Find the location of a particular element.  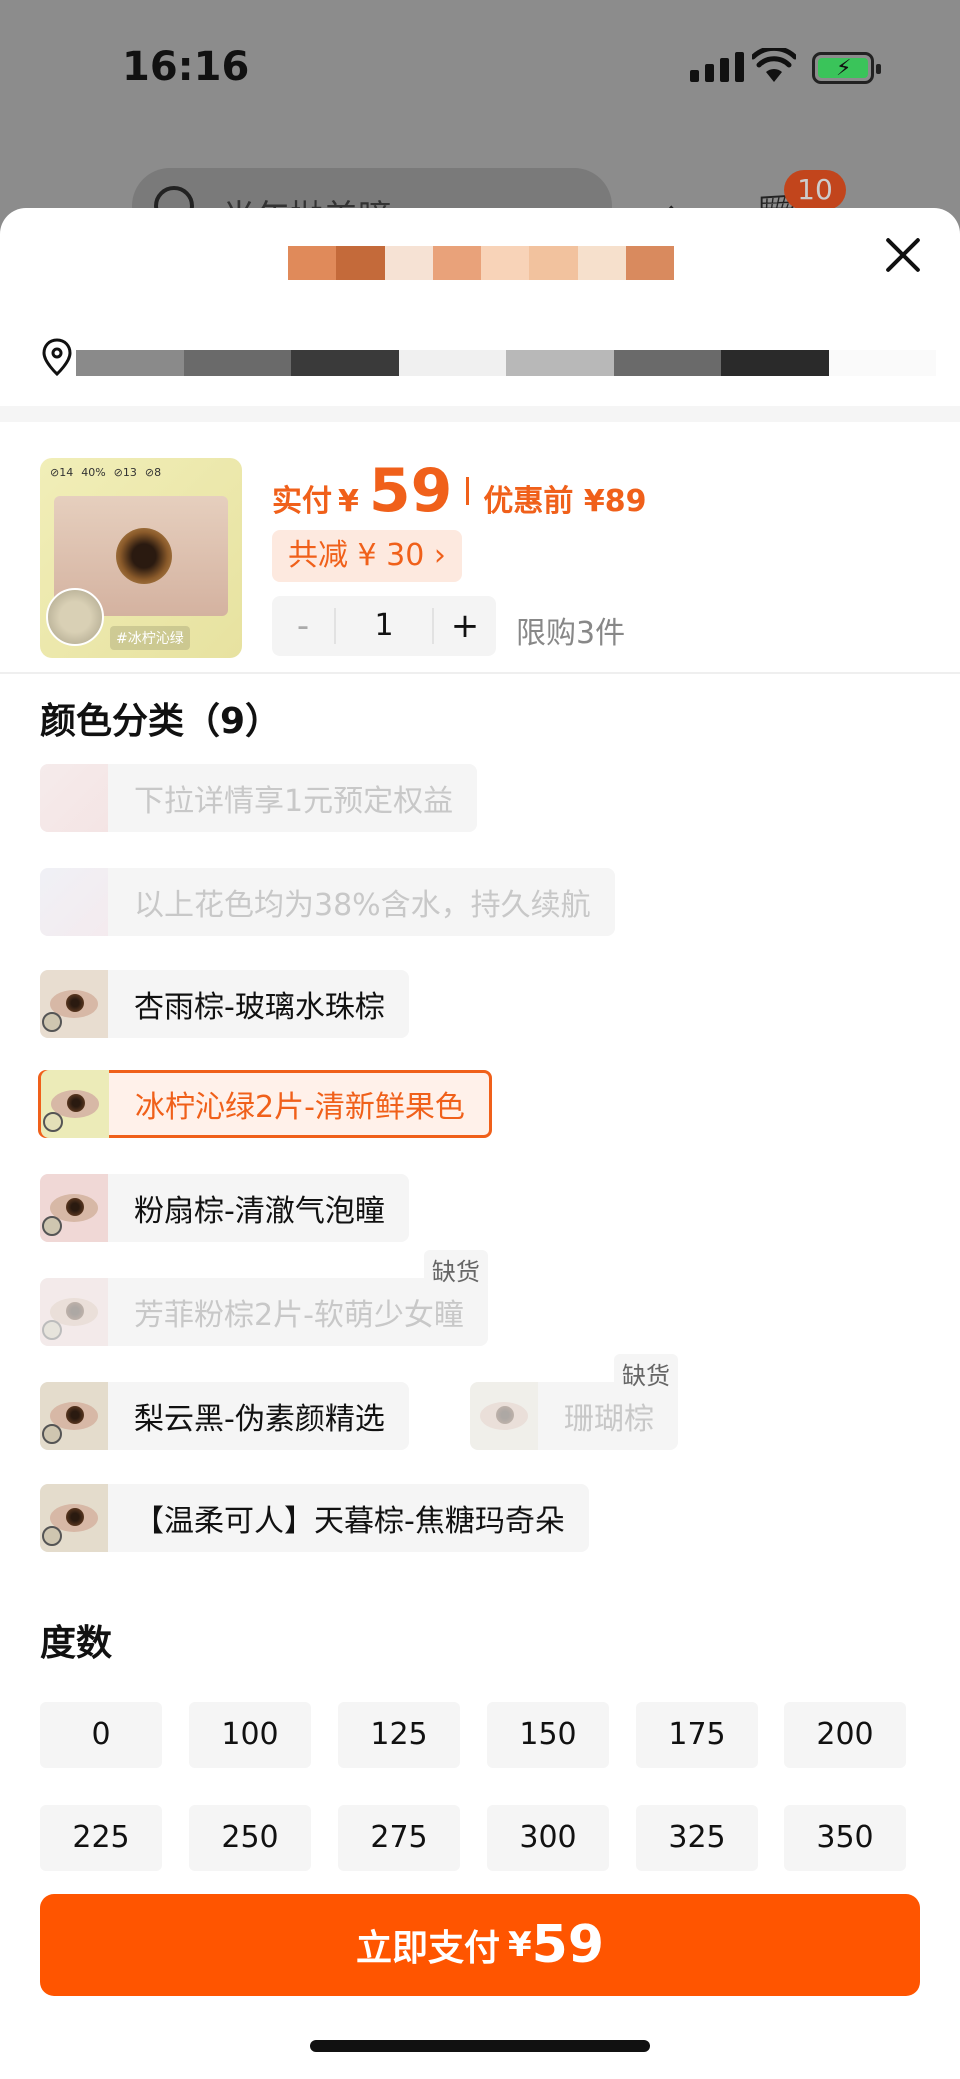

color-option: 芳菲粉棕2片-软萌少女瞳 缺货 is located at coordinates (264, 1298).